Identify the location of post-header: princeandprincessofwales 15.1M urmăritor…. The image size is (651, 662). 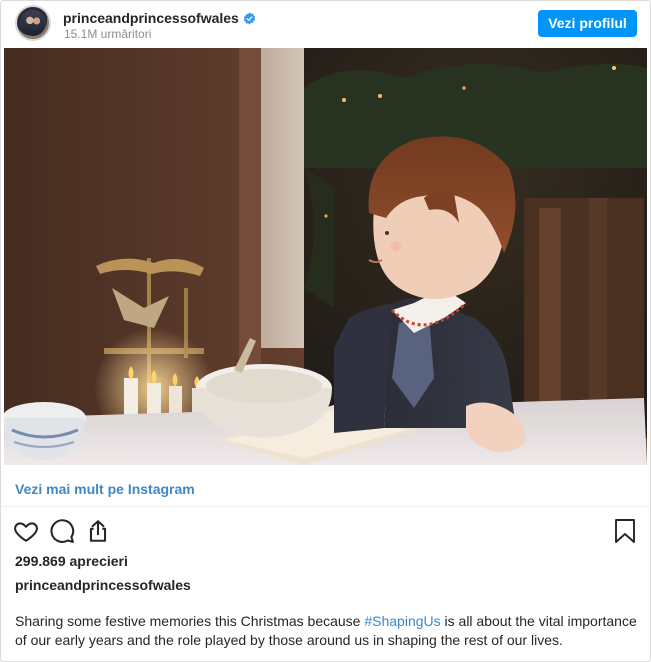
(325, 24).